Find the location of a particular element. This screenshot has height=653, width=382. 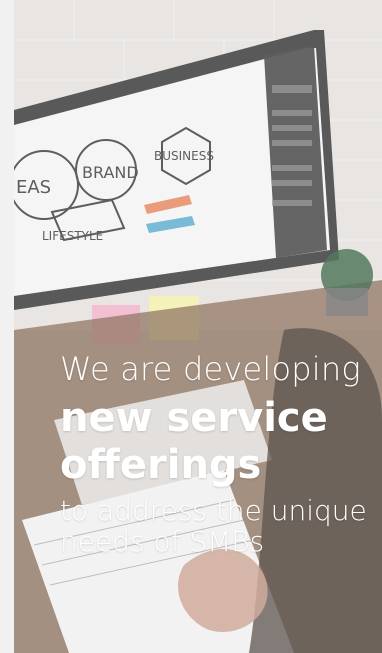

subline-line-2: needs of SMBs is located at coordinates (162, 541).